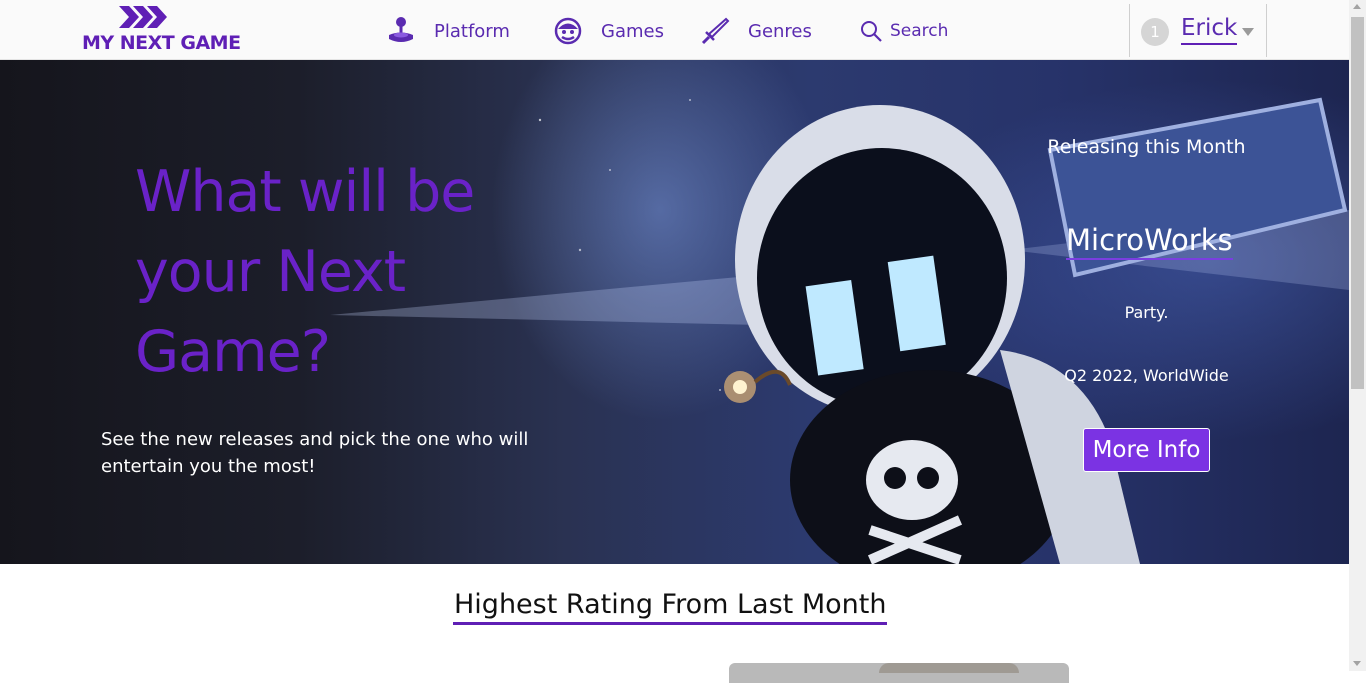 This screenshot has height=683, width=1366. I want to click on release-label: Releasing this Month, so click(1146, 147).